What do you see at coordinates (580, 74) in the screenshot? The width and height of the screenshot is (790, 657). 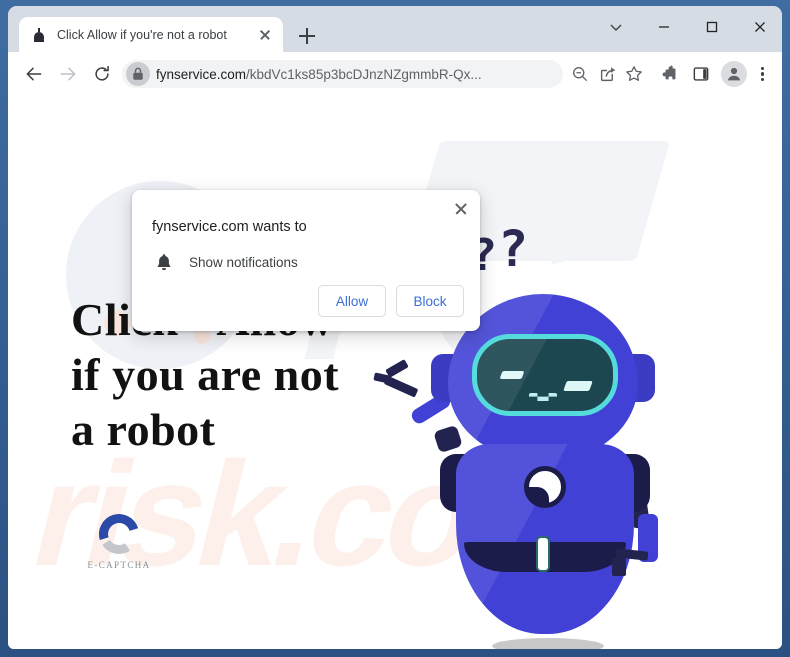 I see `zoom-out-icon` at bounding box center [580, 74].